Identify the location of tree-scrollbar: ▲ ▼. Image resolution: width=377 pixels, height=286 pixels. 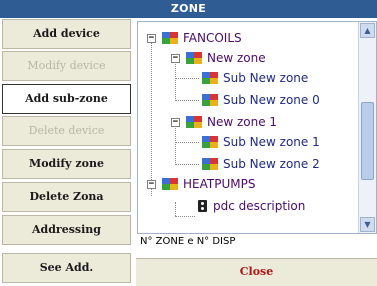
(367, 127).